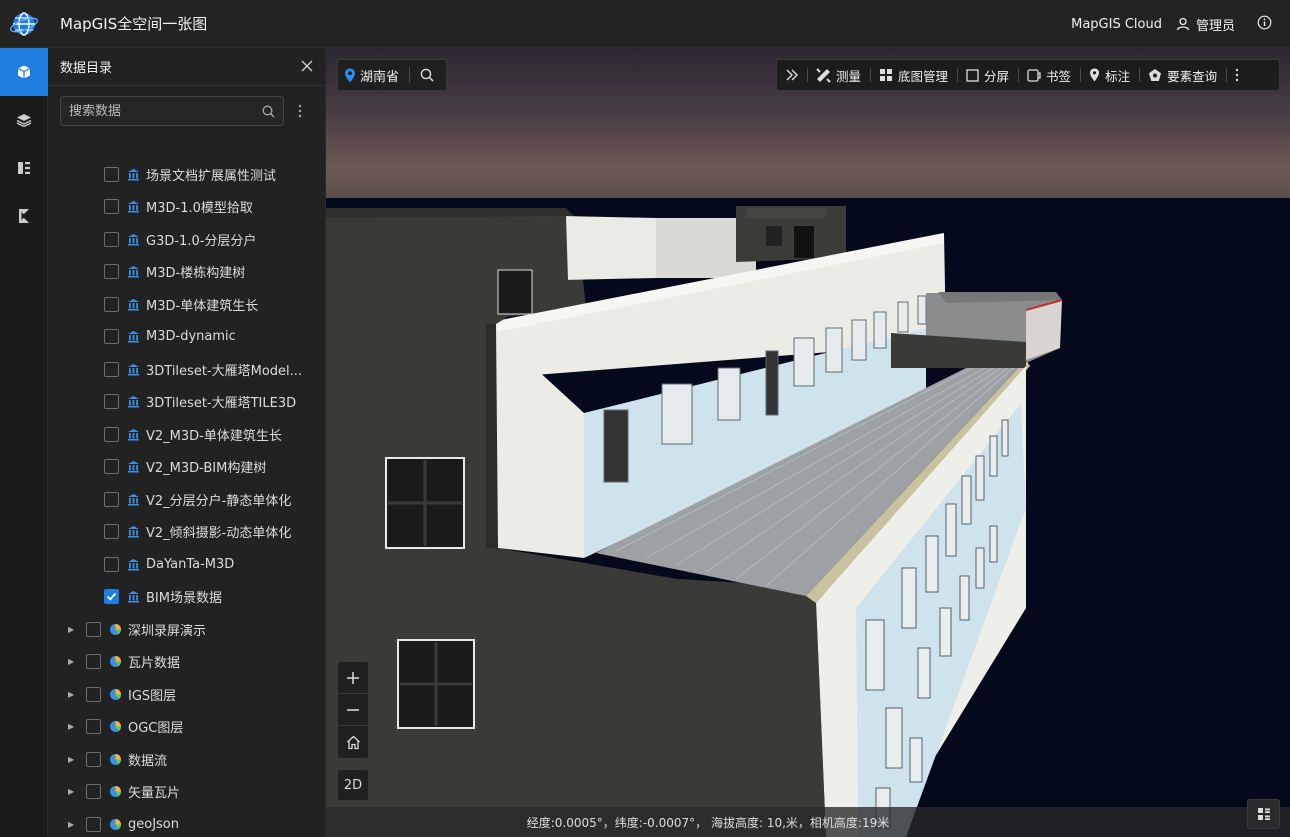 The width and height of the screenshot is (1290, 837). Describe the element at coordinates (24, 24) in the screenshot. I see `globe-logo-icon` at that location.